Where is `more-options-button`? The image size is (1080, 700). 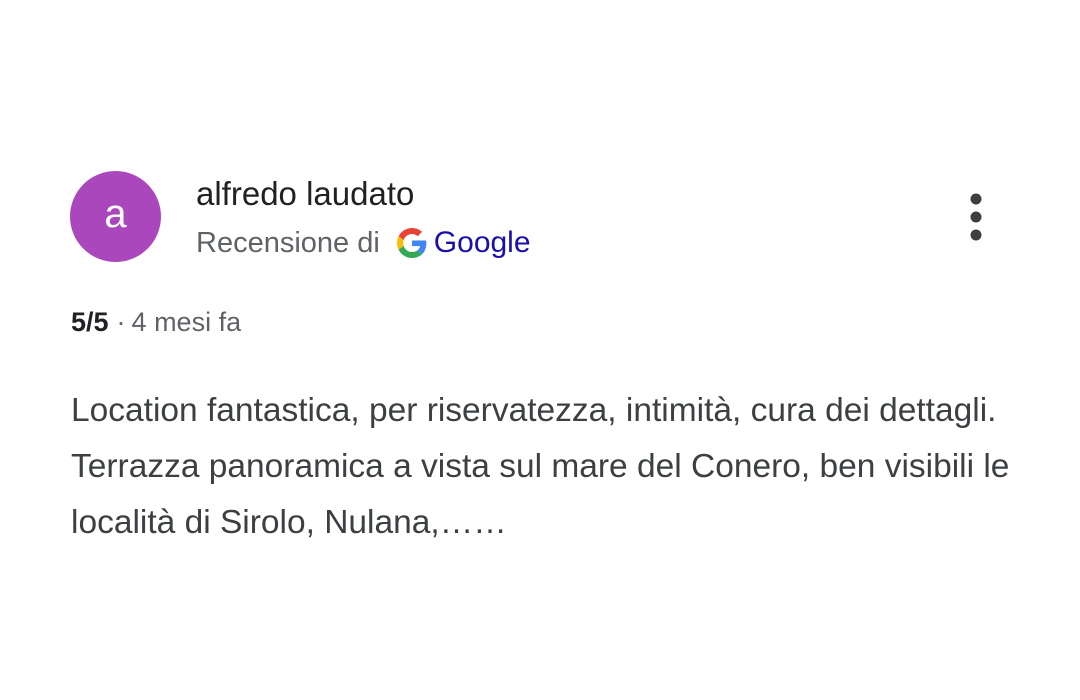
more-options-button is located at coordinates (976, 218).